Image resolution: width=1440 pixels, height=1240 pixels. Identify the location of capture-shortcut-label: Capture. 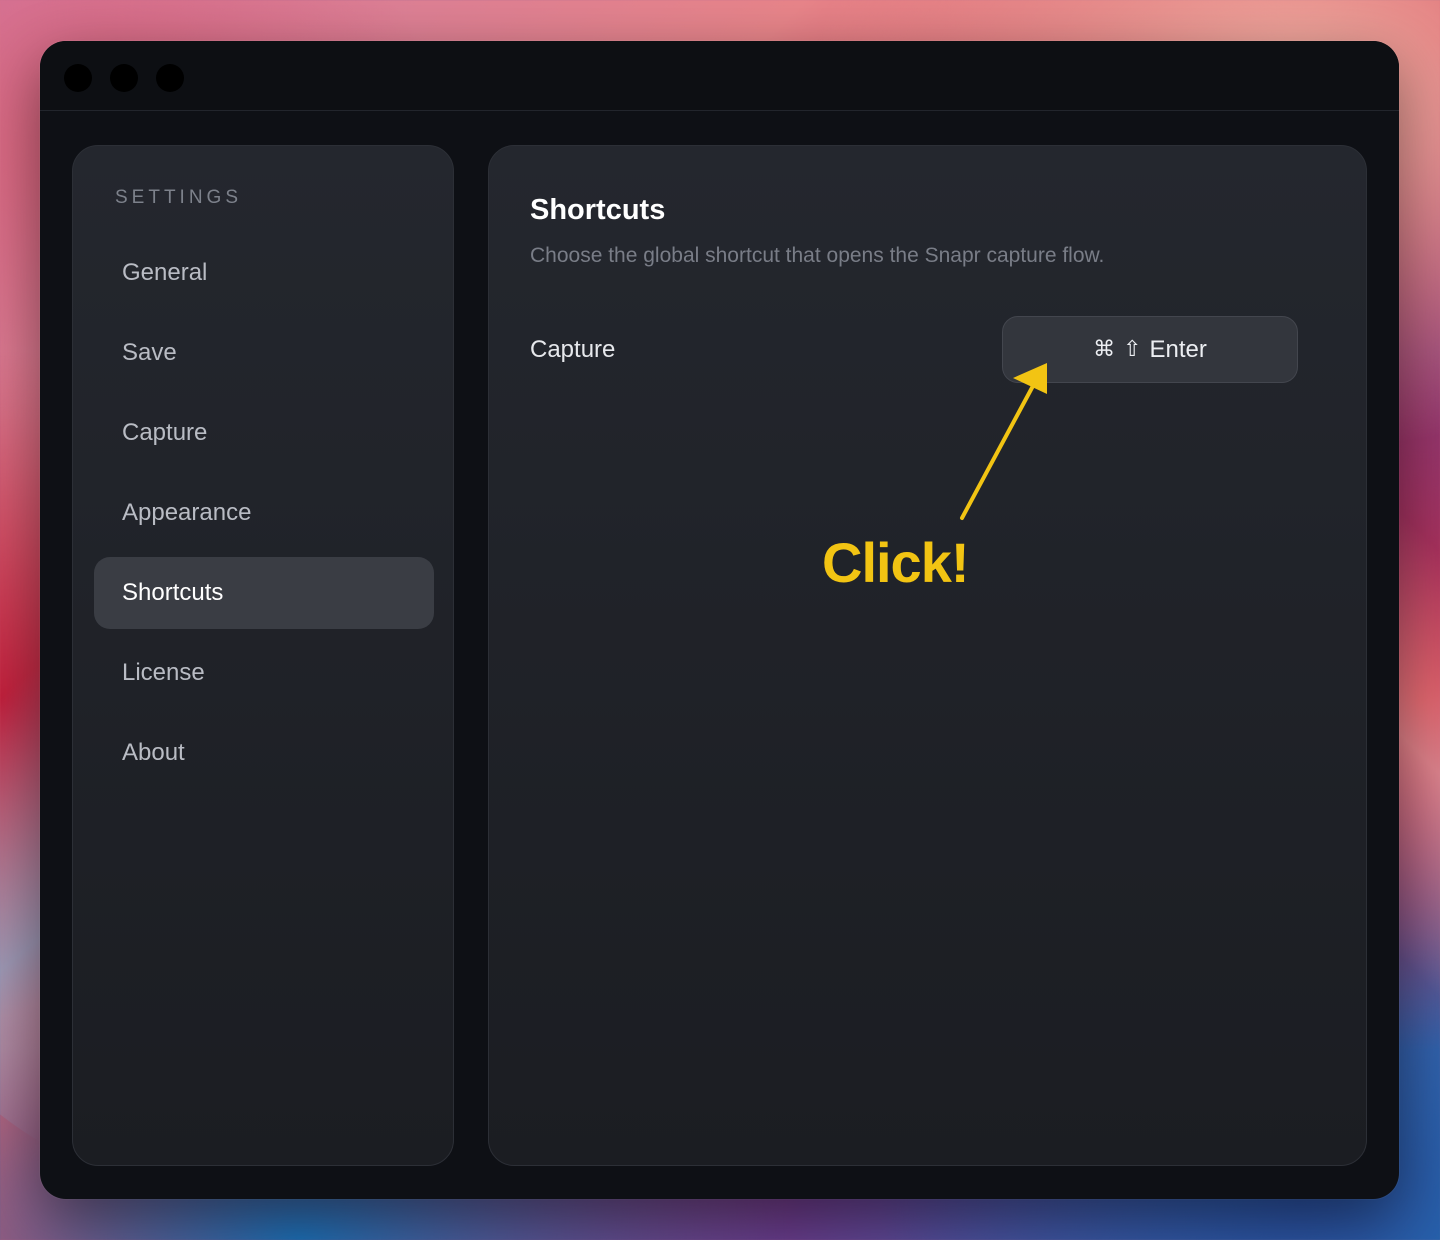
(573, 349).